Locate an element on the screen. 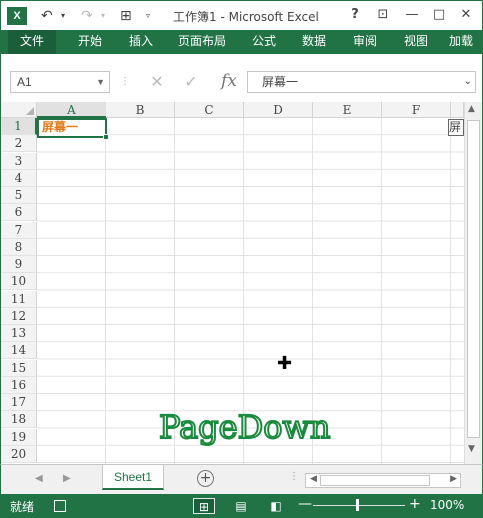 Image resolution: width=483 pixels, height=518 pixels. zoom-level: 100% is located at coordinates (447, 505).